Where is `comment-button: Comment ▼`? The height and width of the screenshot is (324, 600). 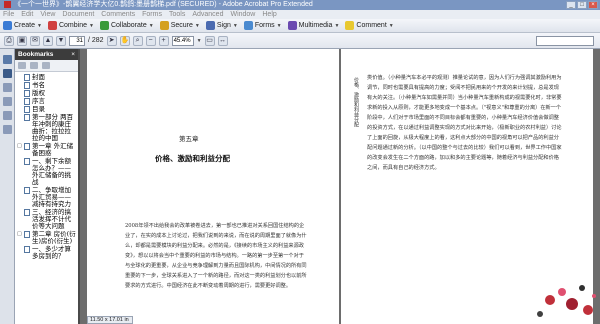
comment-button: Comment ▼ is located at coordinates (369, 25).